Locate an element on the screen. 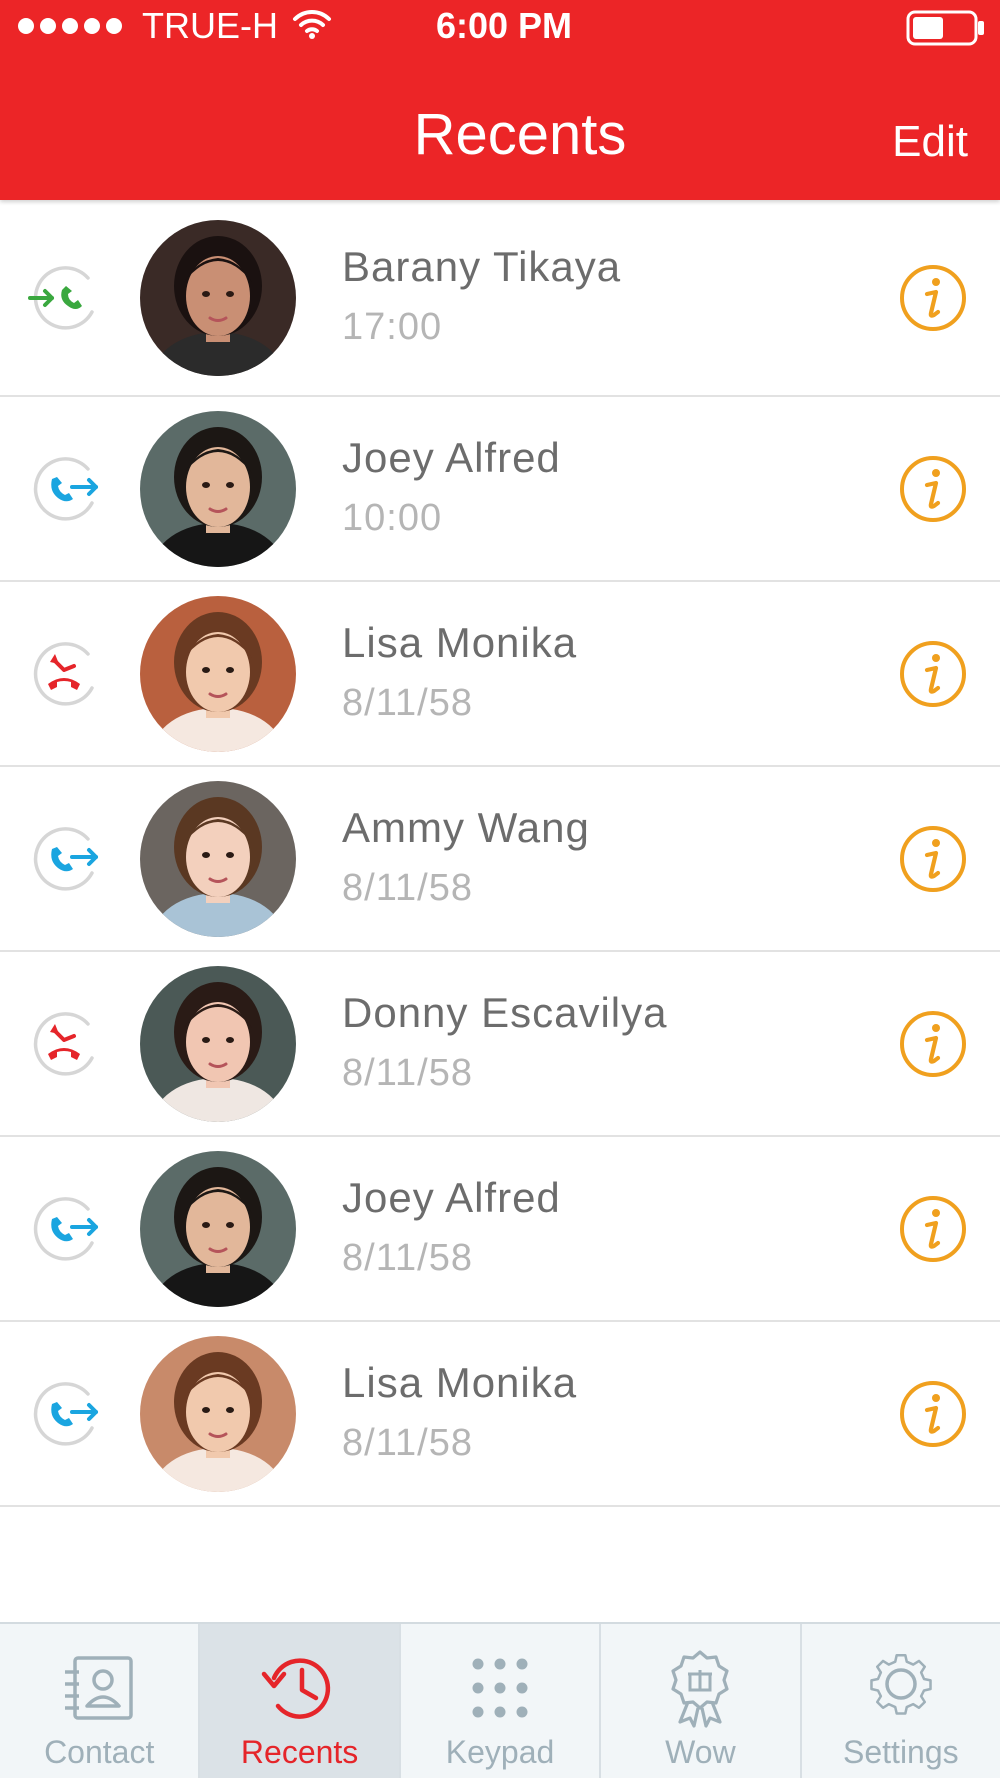  tab-label: Settings is located at coordinates (901, 1752).